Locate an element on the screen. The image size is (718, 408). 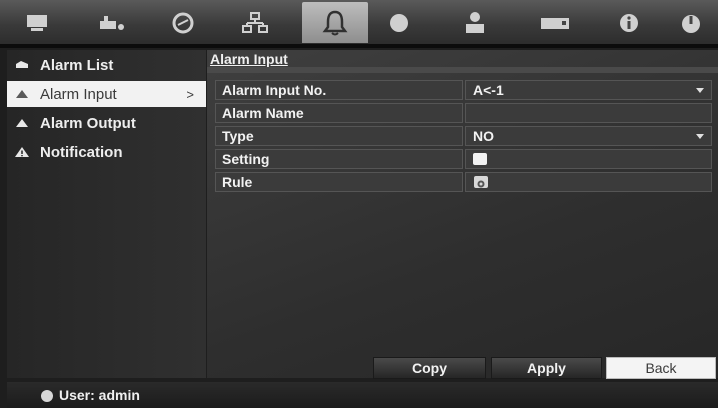
rule-cell is located at coordinates (588, 182).